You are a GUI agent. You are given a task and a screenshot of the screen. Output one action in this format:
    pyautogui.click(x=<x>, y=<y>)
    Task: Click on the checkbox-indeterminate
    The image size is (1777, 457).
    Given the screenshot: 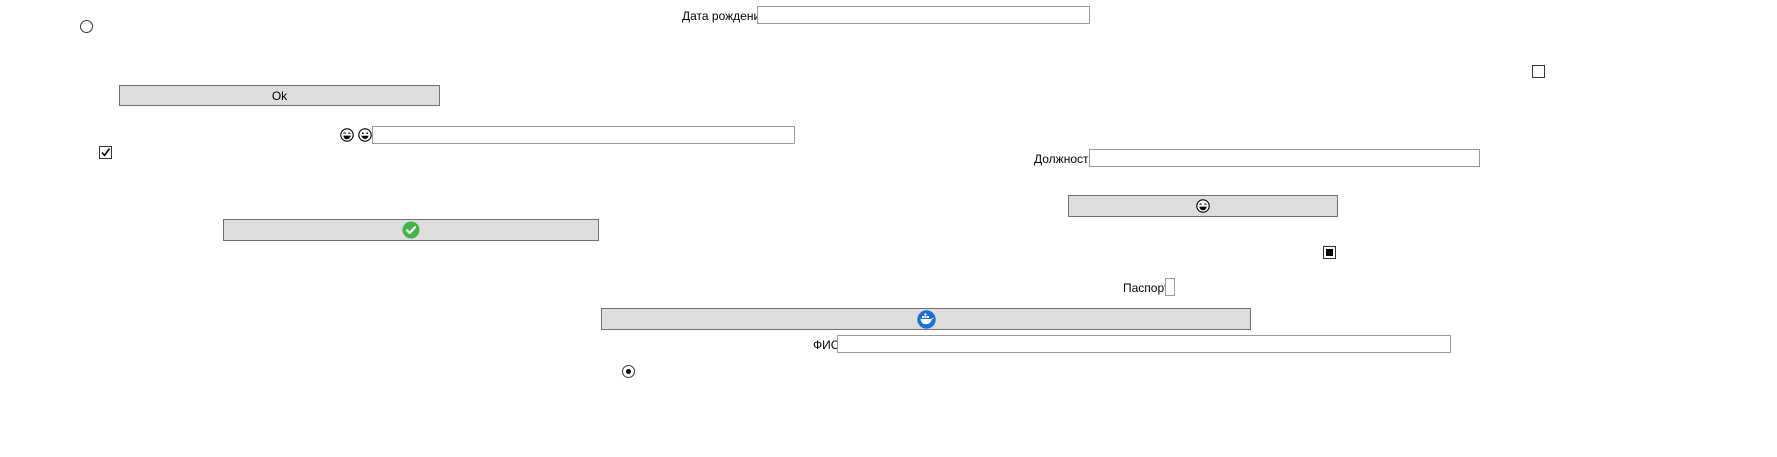 What is the action you would take?
    pyautogui.click(x=1329, y=252)
    